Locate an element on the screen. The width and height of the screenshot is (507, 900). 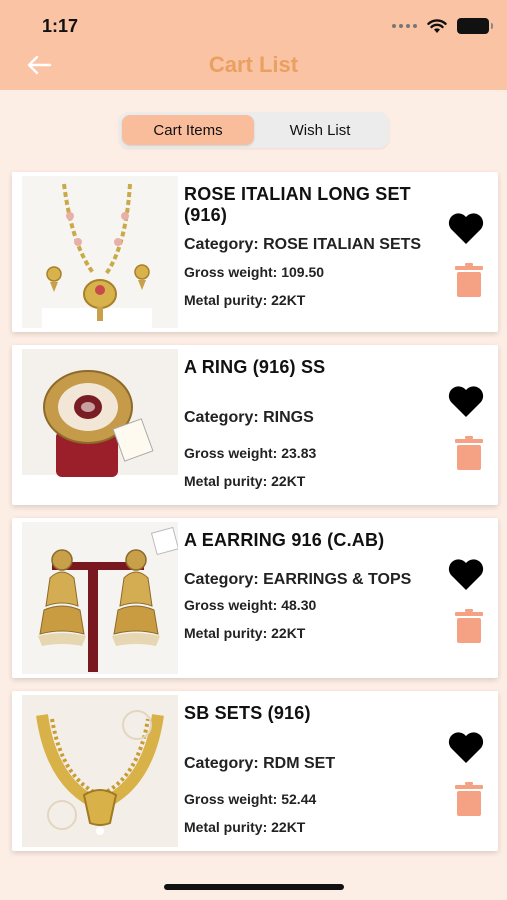
item-category: Category: EARRINGS & TOPS is located at coordinates (298, 579).